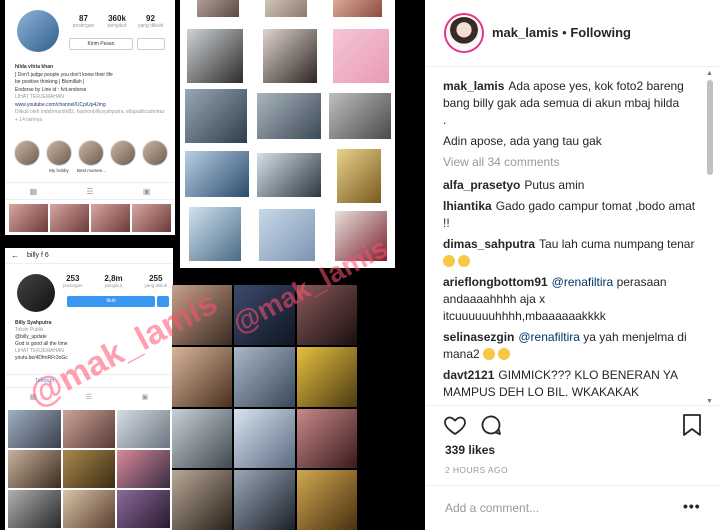 The width and height of the screenshot is (720, 530). What do you see at coordinates (473, 86) in the screenshot?
I see `comment-username: mak_lamis` at bounding box center [473, 86].